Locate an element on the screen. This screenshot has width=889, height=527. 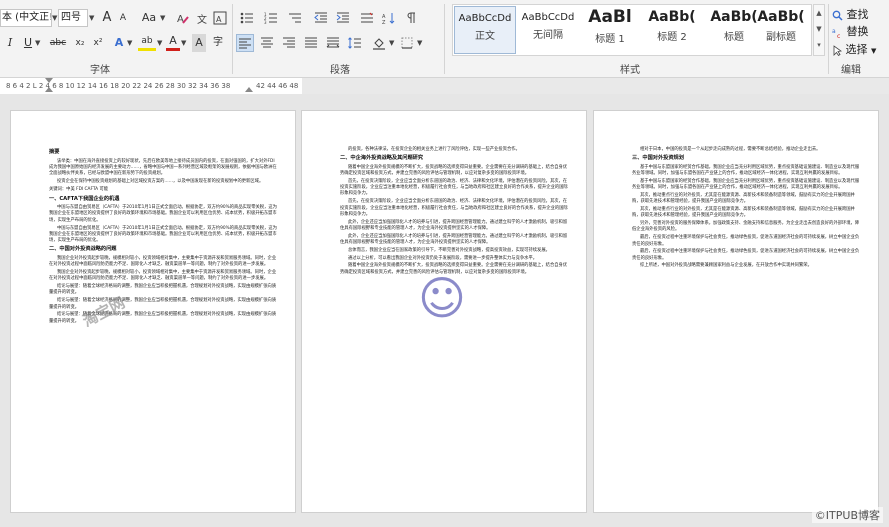
style-name: 正文 is located at coordinates (485, 34).